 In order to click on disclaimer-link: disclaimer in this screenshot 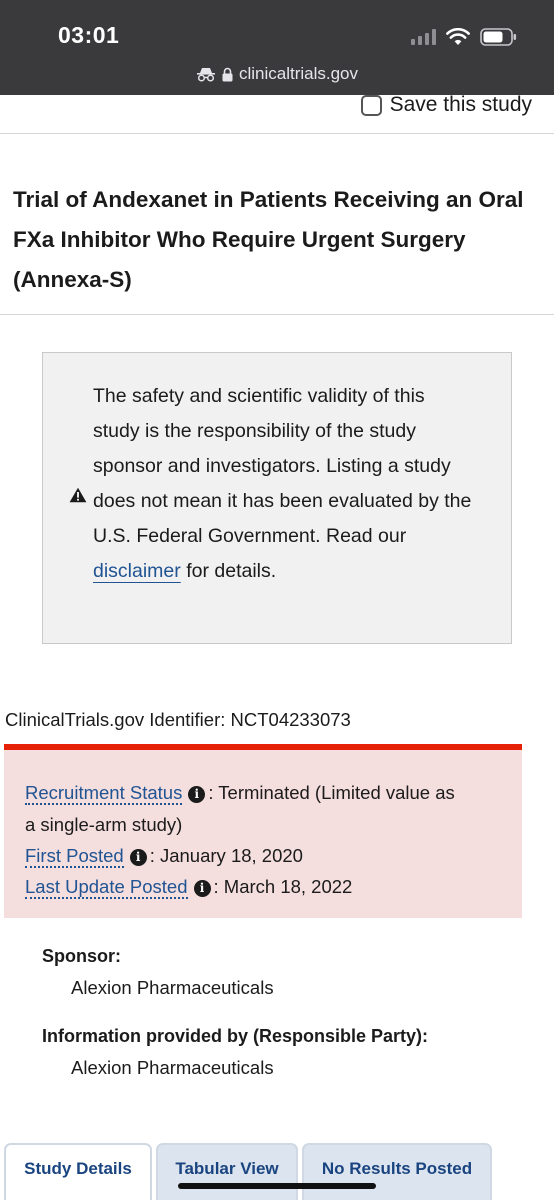, I will do `click(137, 571)`.